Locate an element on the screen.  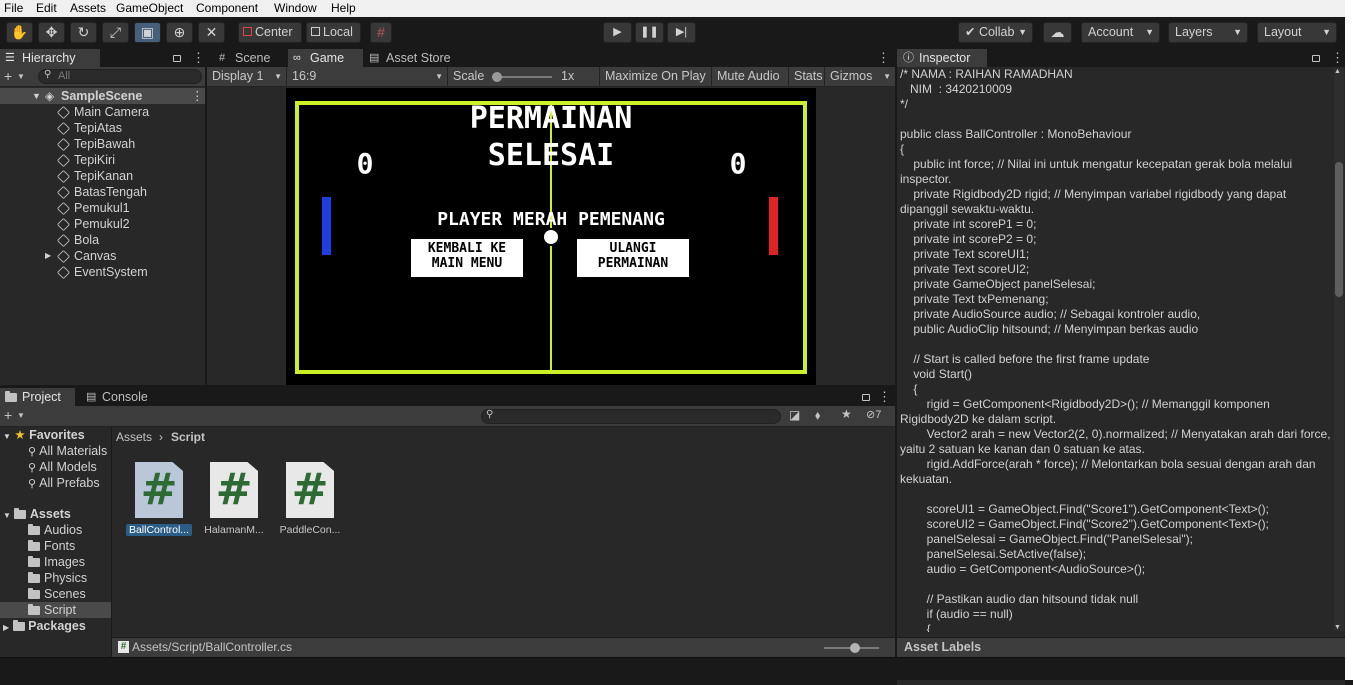
star-icon: ★ is located at coordinates (846, 414).